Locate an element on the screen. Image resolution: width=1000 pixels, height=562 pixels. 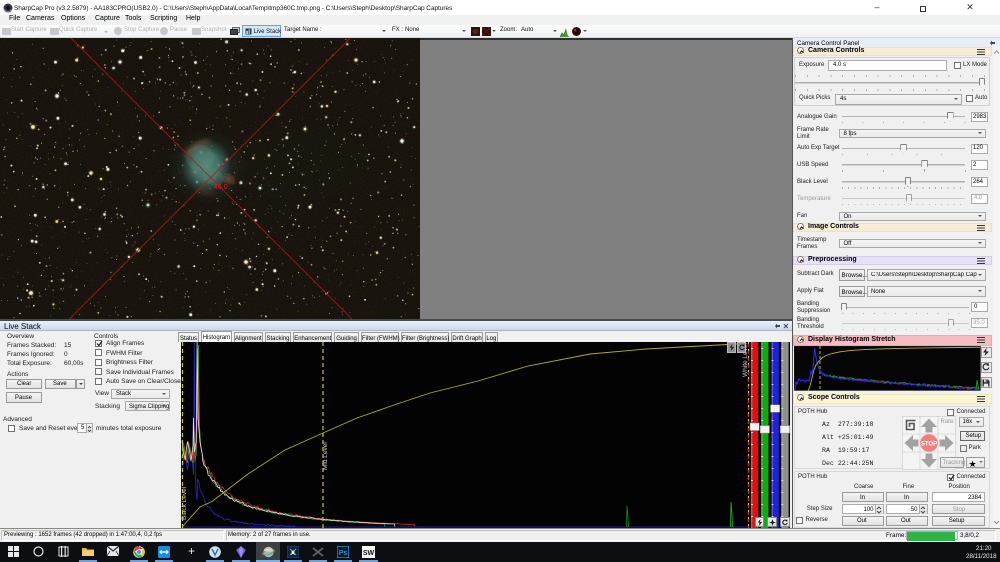
svg-text: Black Level is located at coordinates (184, 503).